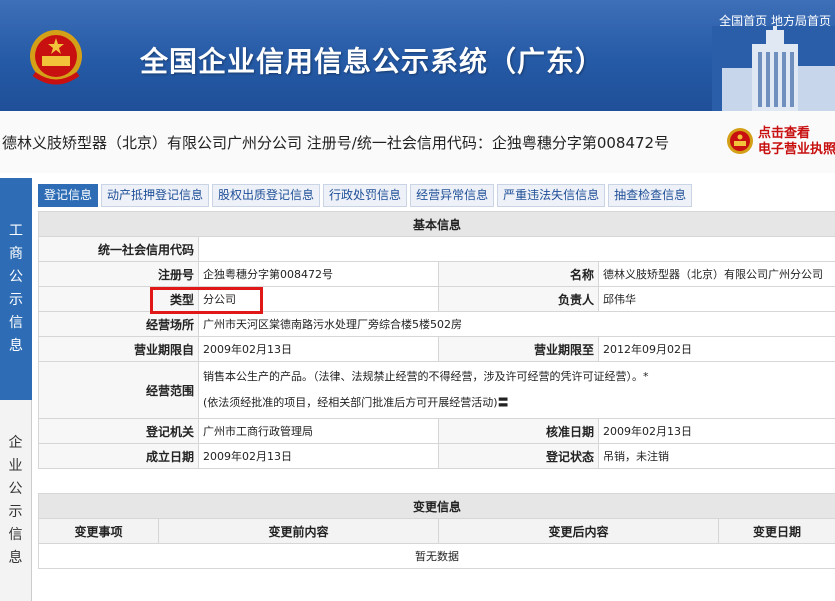 The width and height of the screenshot is (835, 601). I want to click on site-title: 全国企业信用信息公示系统（广东）, so click(372, 61).